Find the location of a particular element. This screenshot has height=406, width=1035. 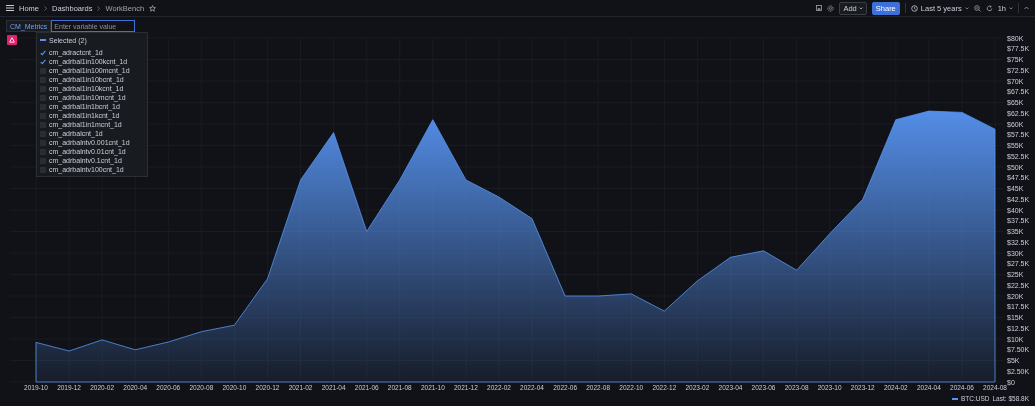

alert-icon is located at coordinates (12, 40).